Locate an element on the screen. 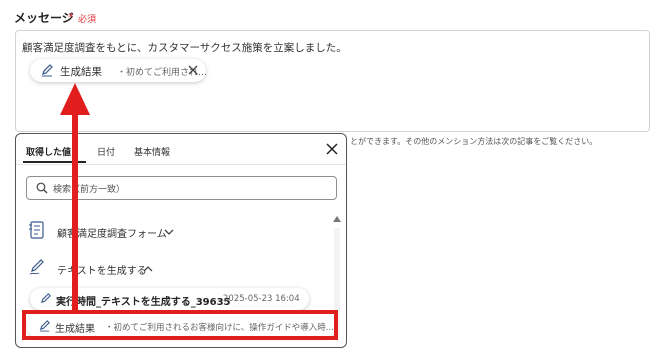 The image size is (664, 348). form-icon is located at coordinates (36, 230).